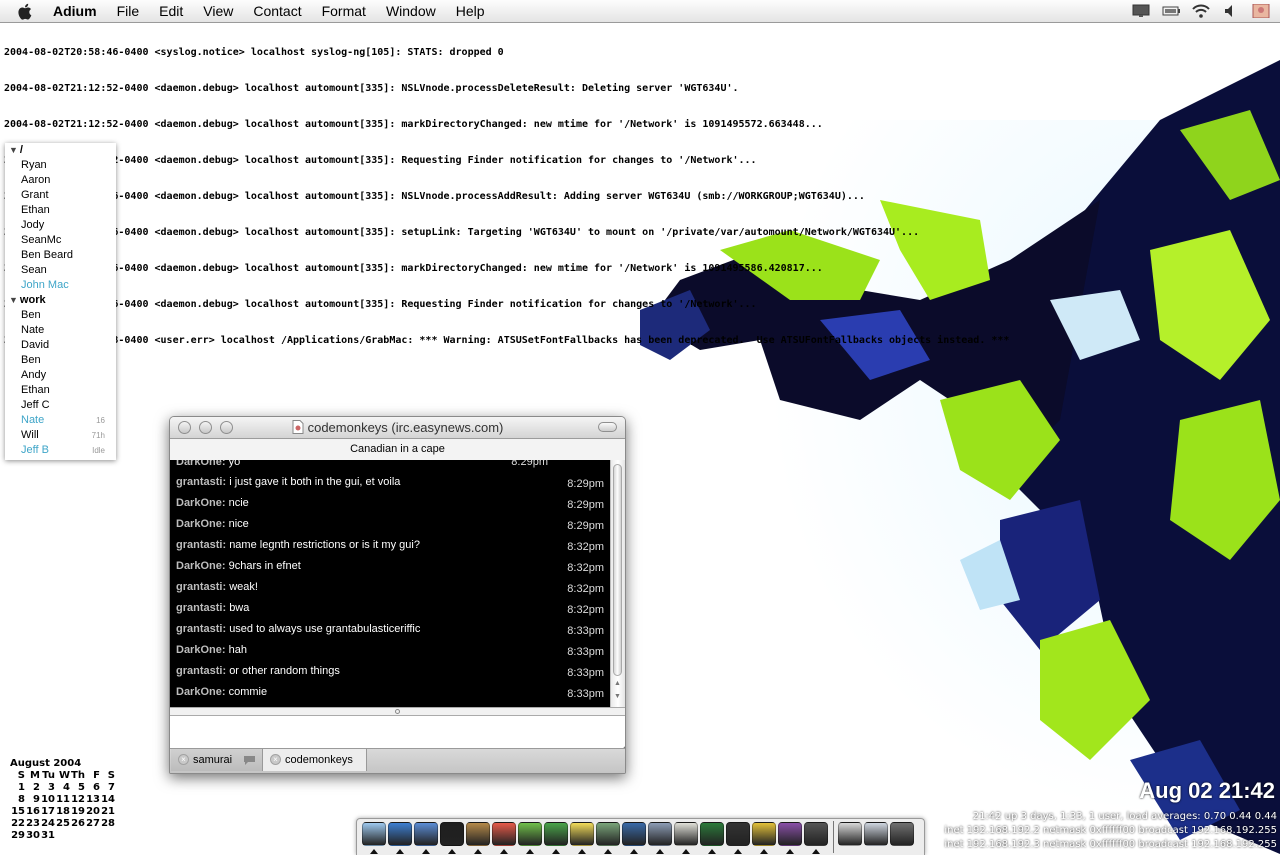 The width and height of the screenshot is (1280, 855). I want to click on stickies-icon, so click(582, 834).